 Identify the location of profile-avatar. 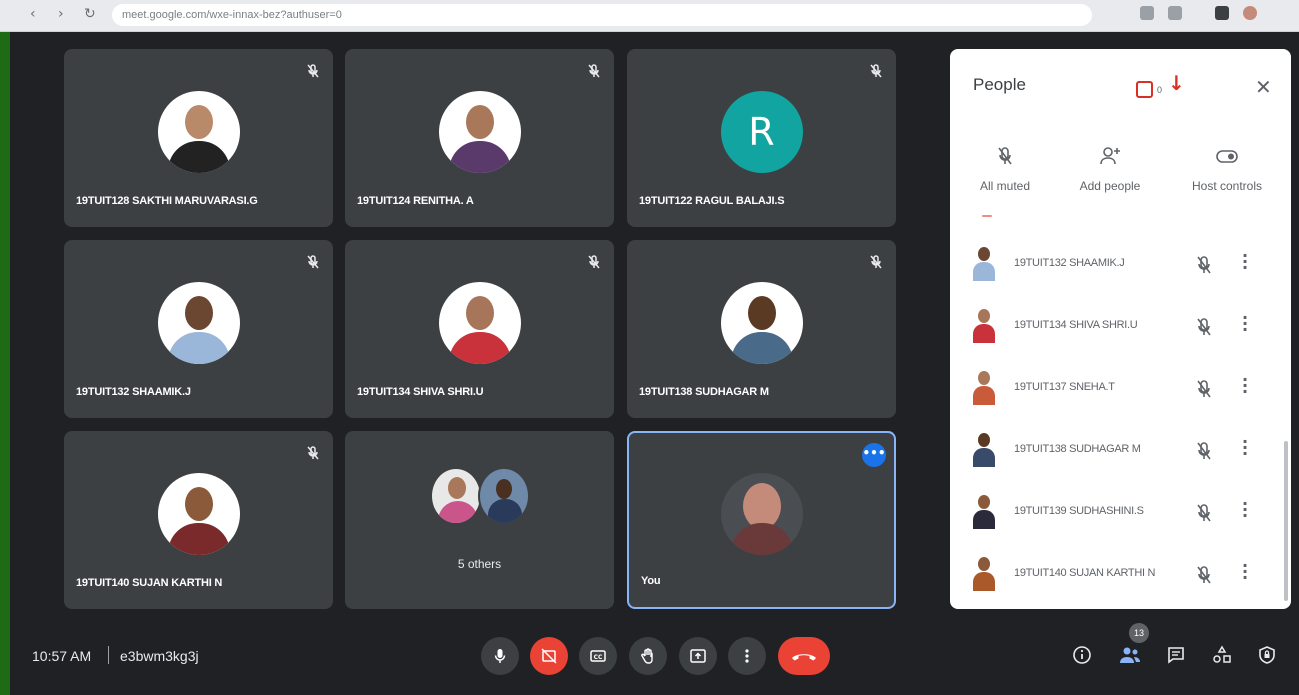
(1250, 13).